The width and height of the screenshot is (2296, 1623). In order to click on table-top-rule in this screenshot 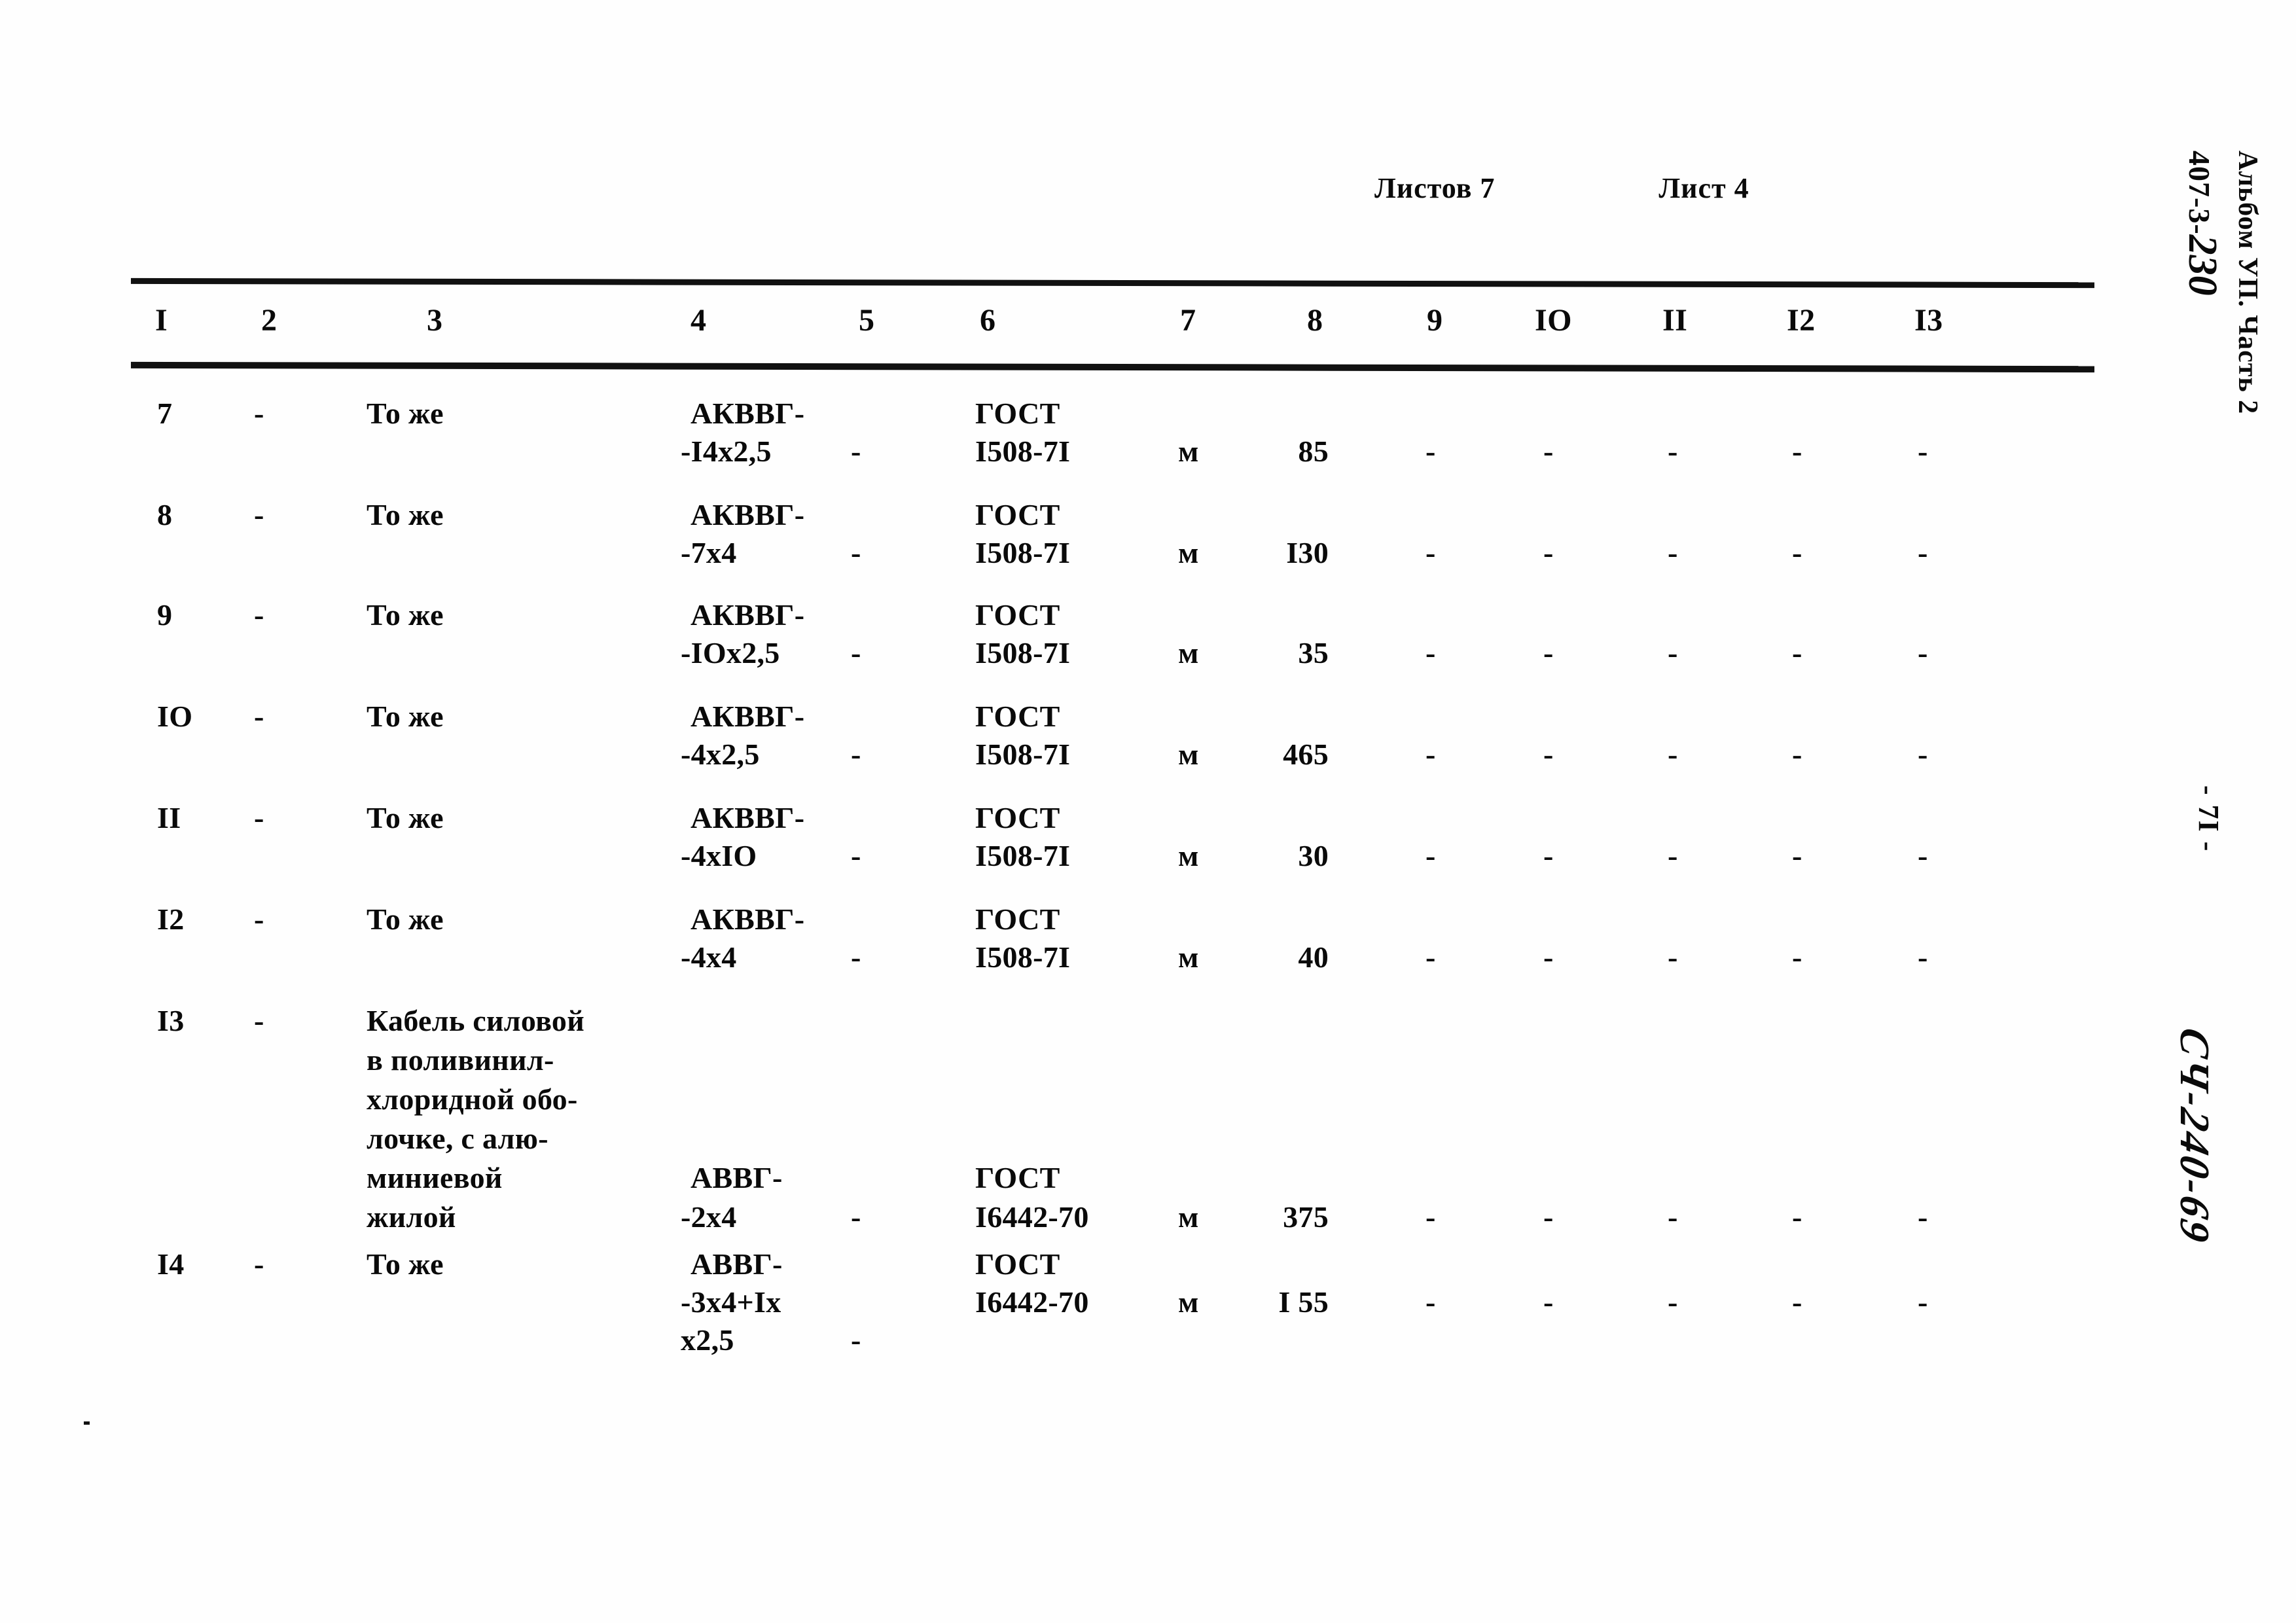, I will do `click(1112, 283)`.